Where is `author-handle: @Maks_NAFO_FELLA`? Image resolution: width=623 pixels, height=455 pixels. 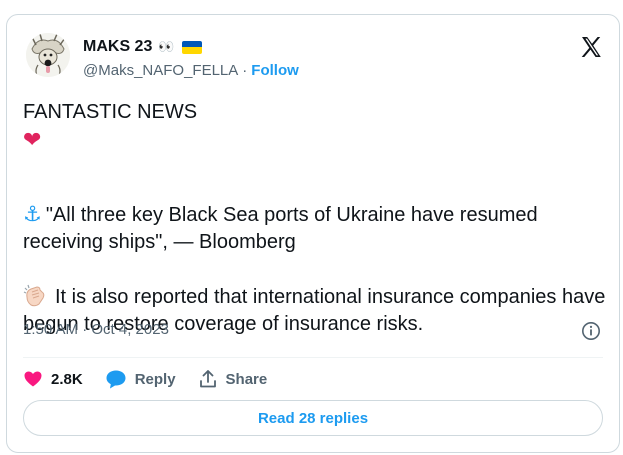 author-handle: @Maks_NAFO_FELLA is located at coordinates (160, 70).